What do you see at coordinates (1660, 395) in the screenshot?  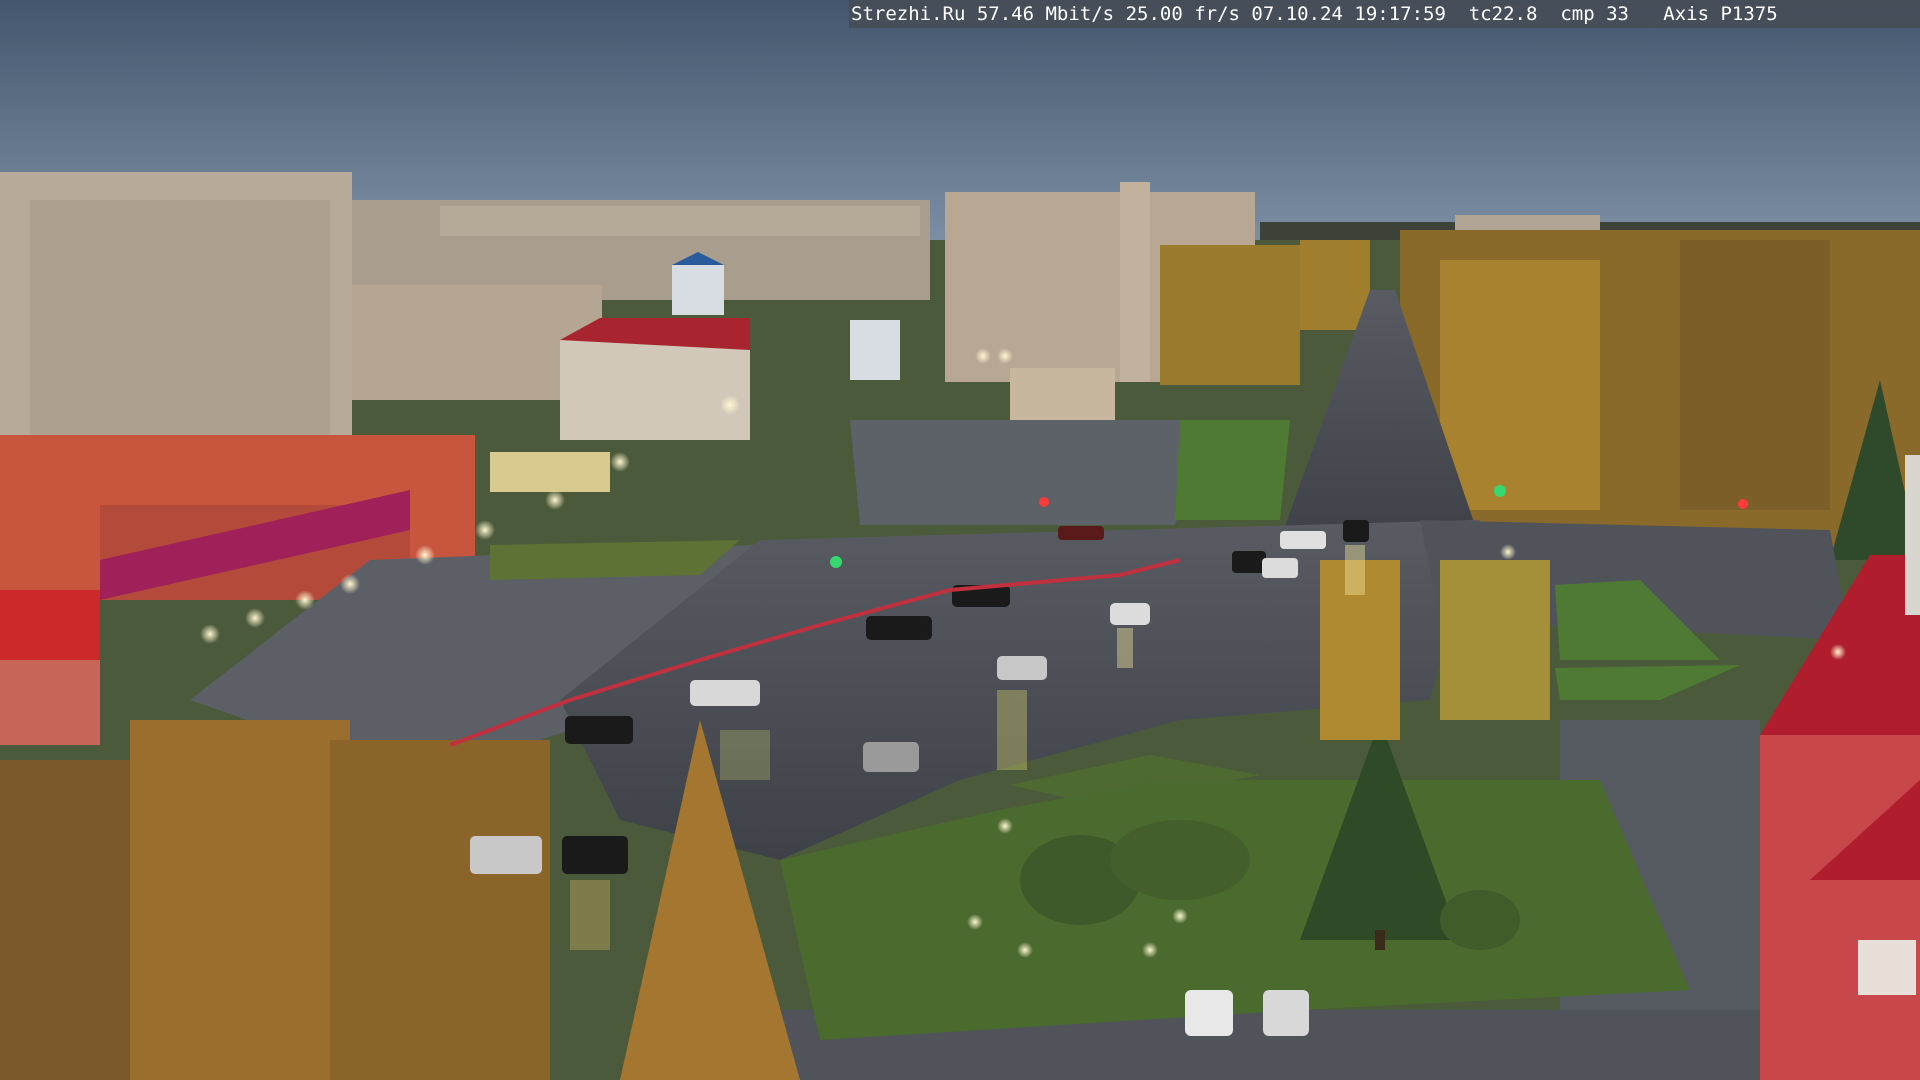 I see `avenue-trees-right` at bounding box center [1660, 395].